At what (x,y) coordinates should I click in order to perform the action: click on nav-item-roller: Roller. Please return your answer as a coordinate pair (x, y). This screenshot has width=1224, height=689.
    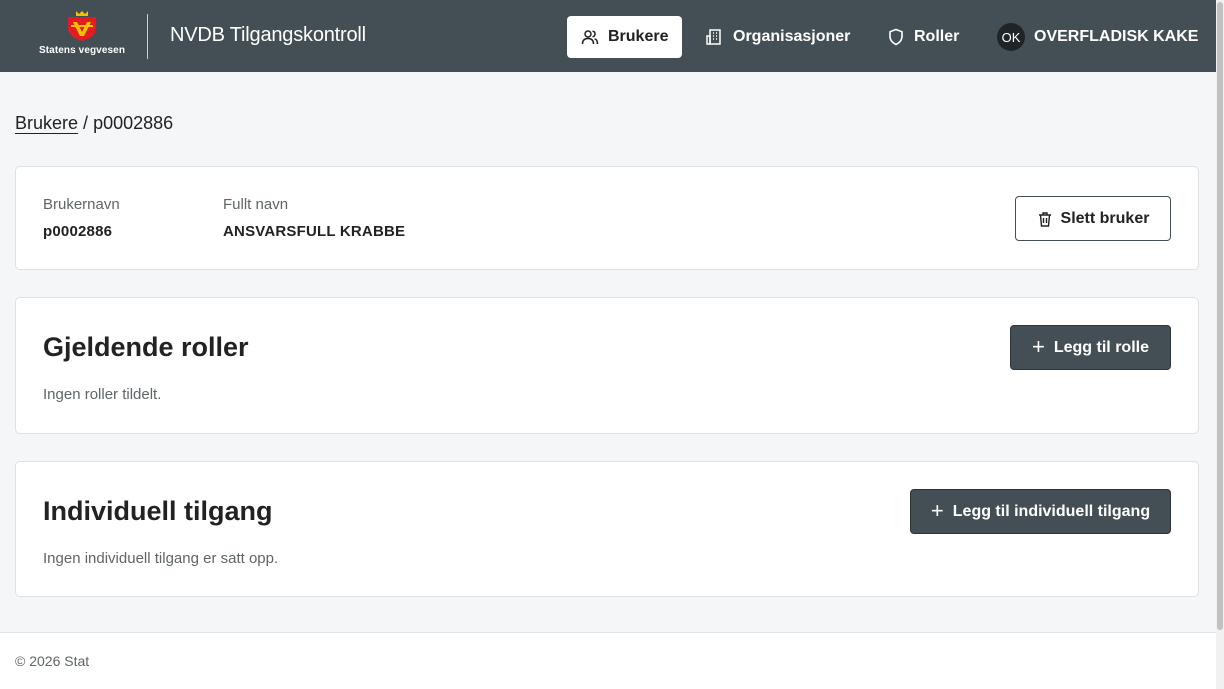
    Looking at the image, I should click on (923, 37).